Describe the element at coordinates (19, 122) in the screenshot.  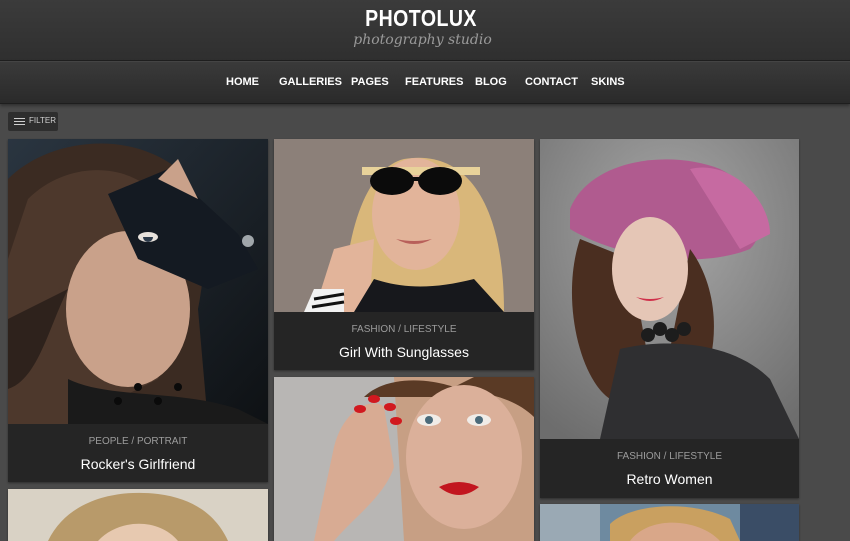
I see `menu-lines-icon` at that location.